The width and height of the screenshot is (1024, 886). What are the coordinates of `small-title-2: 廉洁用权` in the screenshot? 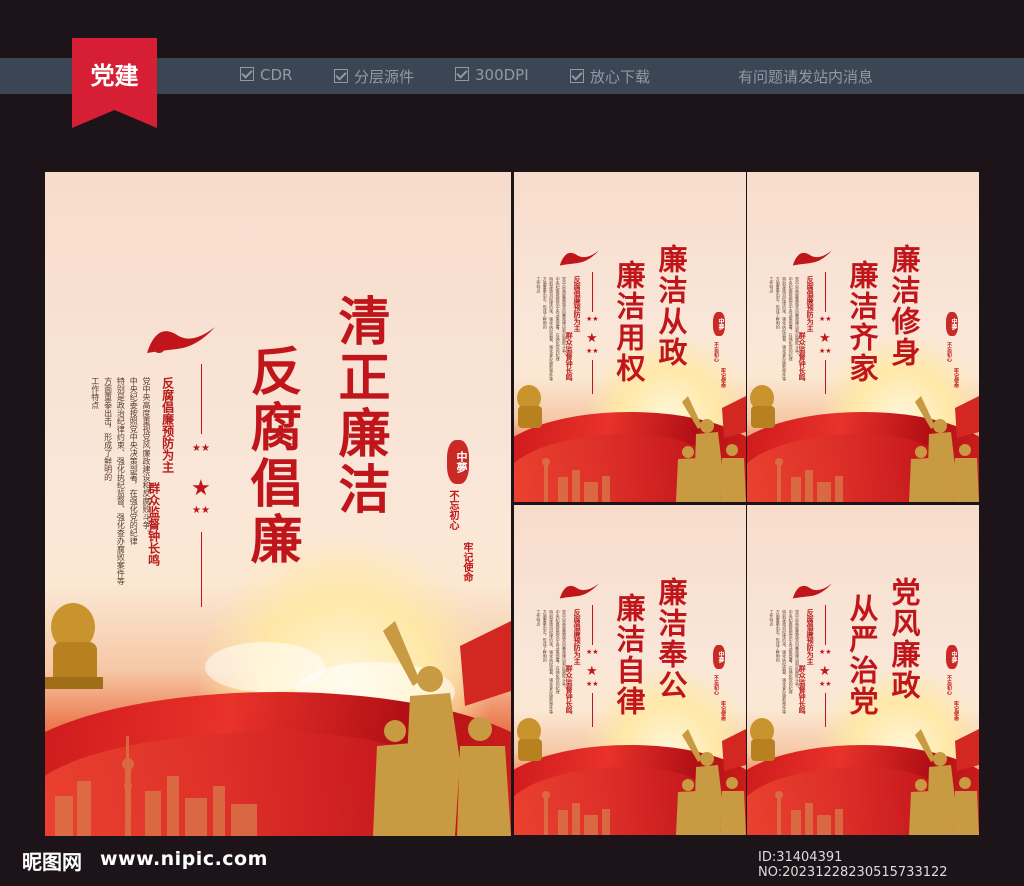 It's located at (629, 322).